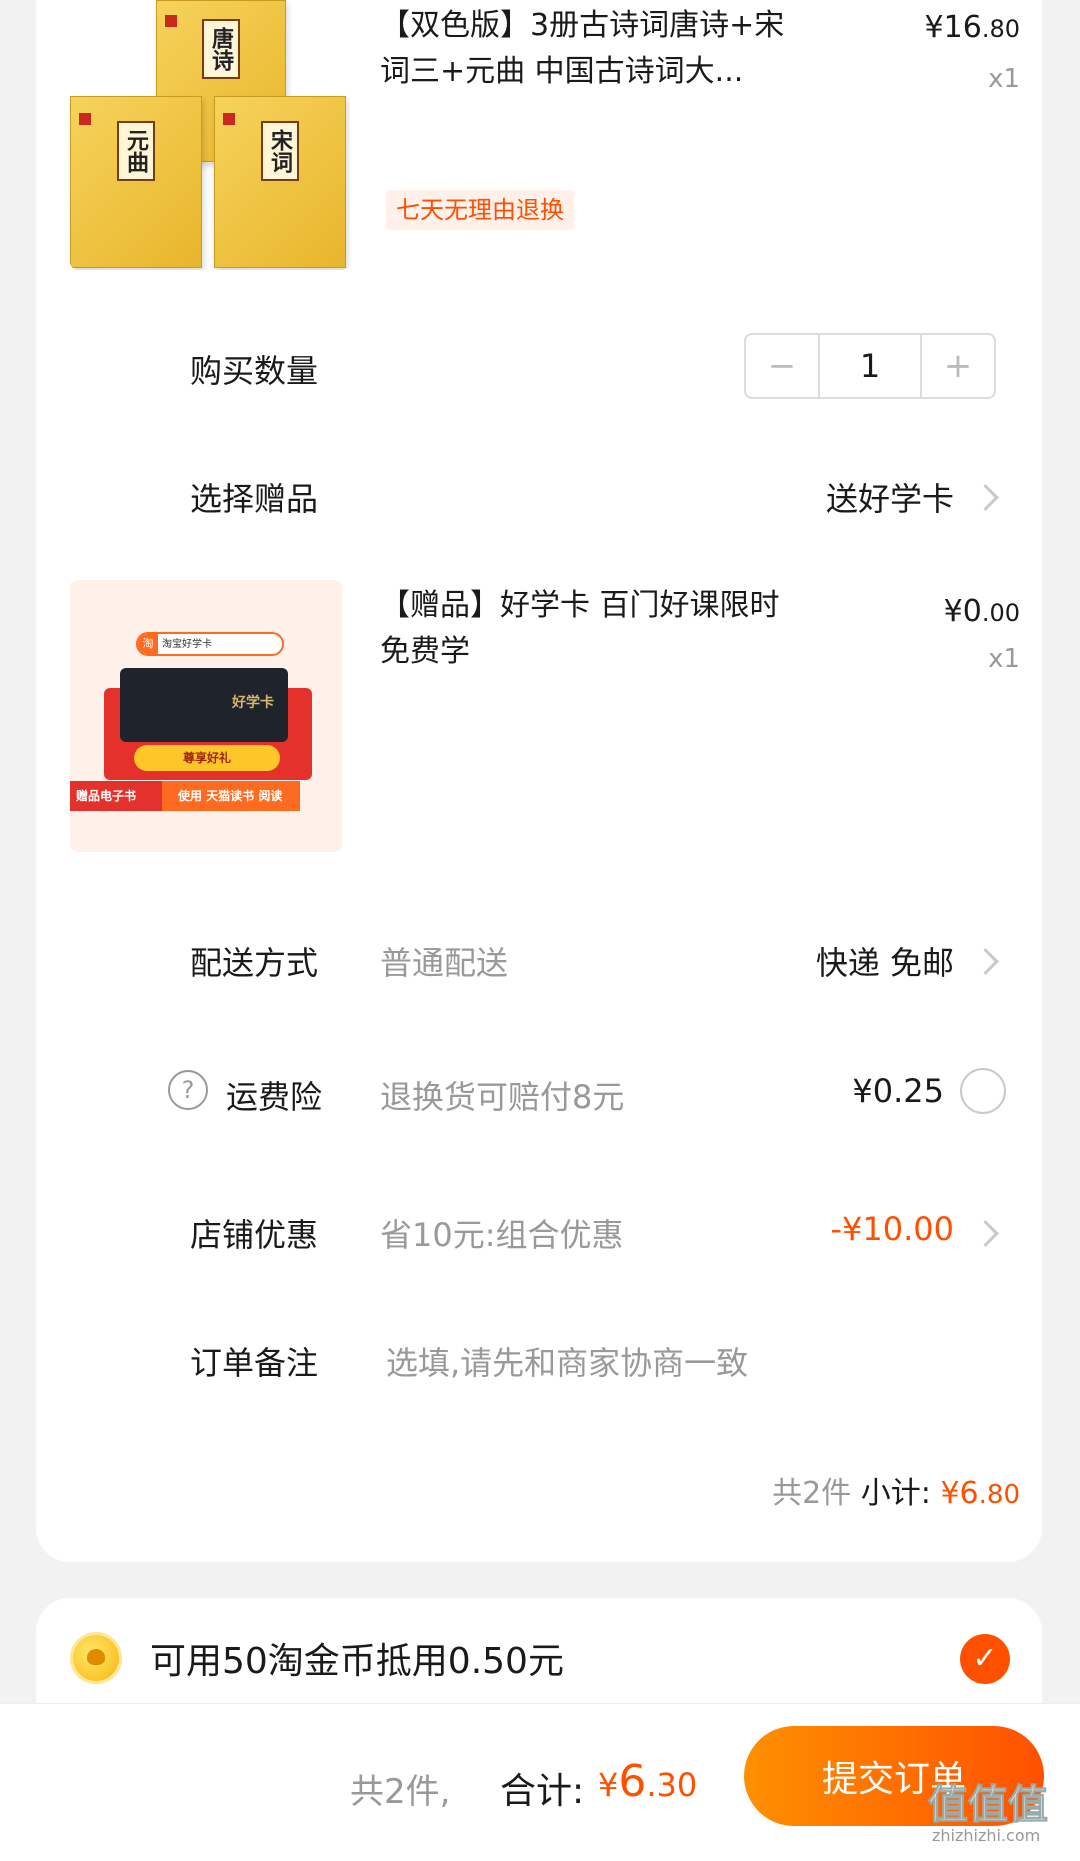  I want to click on quantity-input: 1, so click(870, 366).